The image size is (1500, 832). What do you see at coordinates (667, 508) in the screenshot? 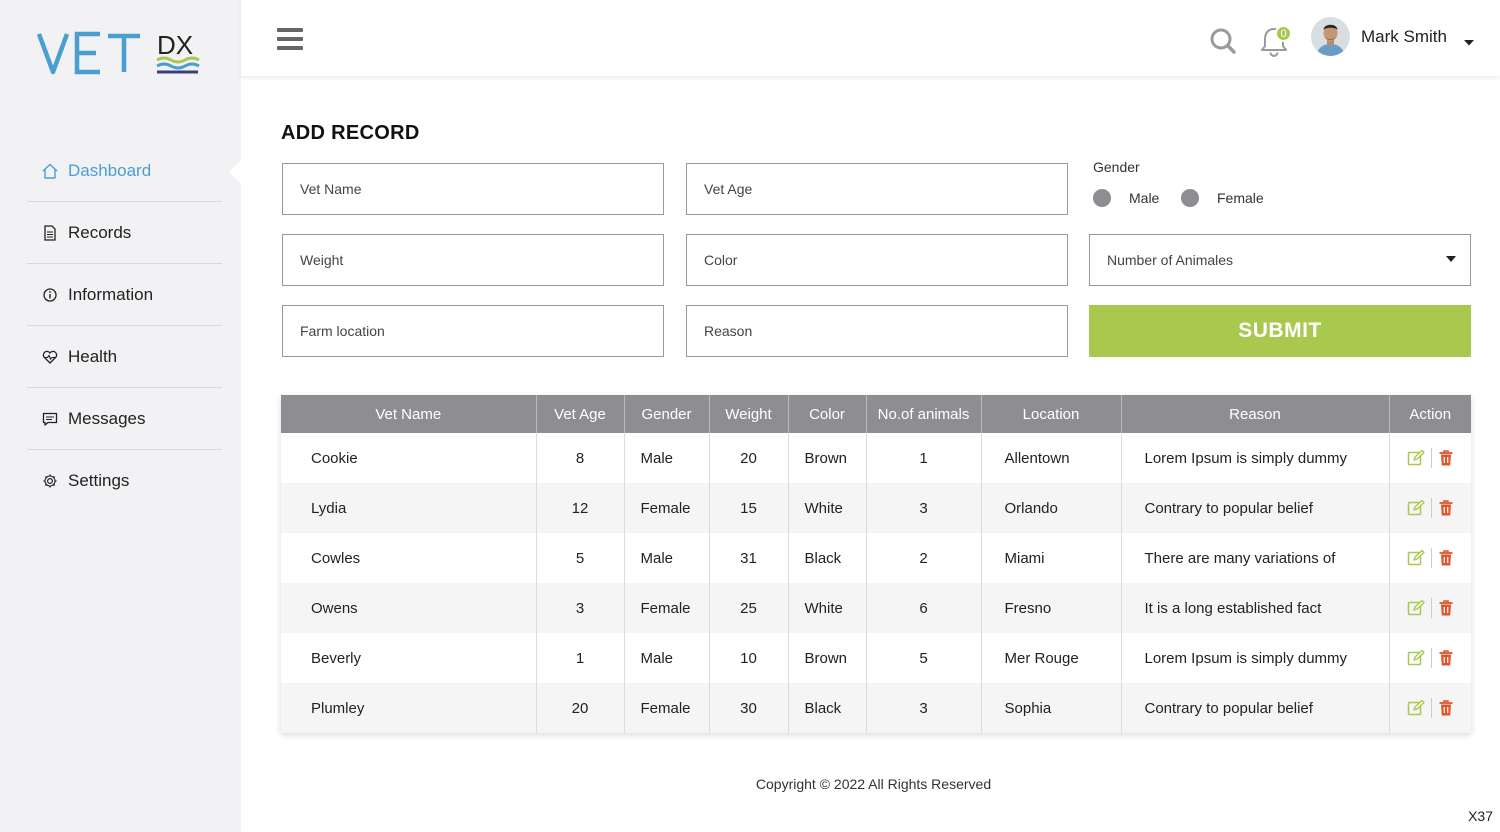
I see `table-cell: Female` at bounding box center [667, 508].